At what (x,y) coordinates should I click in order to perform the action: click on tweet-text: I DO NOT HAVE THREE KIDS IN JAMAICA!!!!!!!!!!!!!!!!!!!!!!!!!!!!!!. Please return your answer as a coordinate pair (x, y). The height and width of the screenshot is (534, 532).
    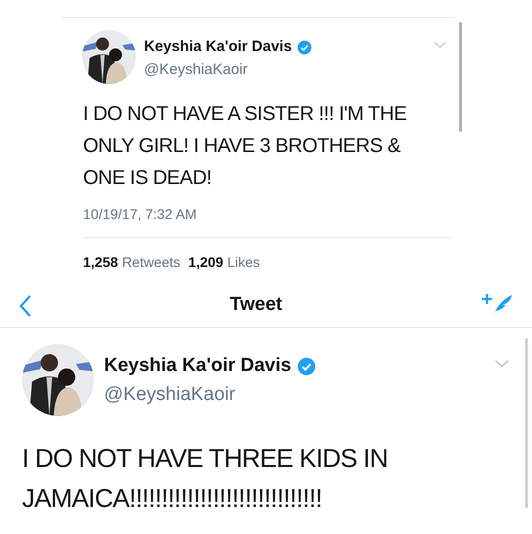
    Looking at the image, I should click on (205, 478).